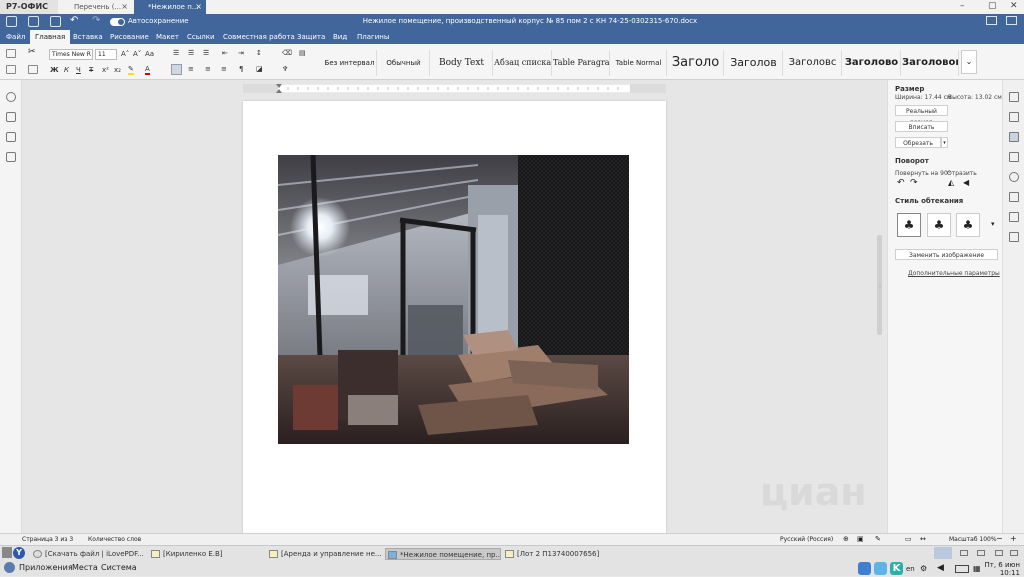 This screenshot has height=577, width=1024. I want to click on format-painter-icon, so click(33, 69).